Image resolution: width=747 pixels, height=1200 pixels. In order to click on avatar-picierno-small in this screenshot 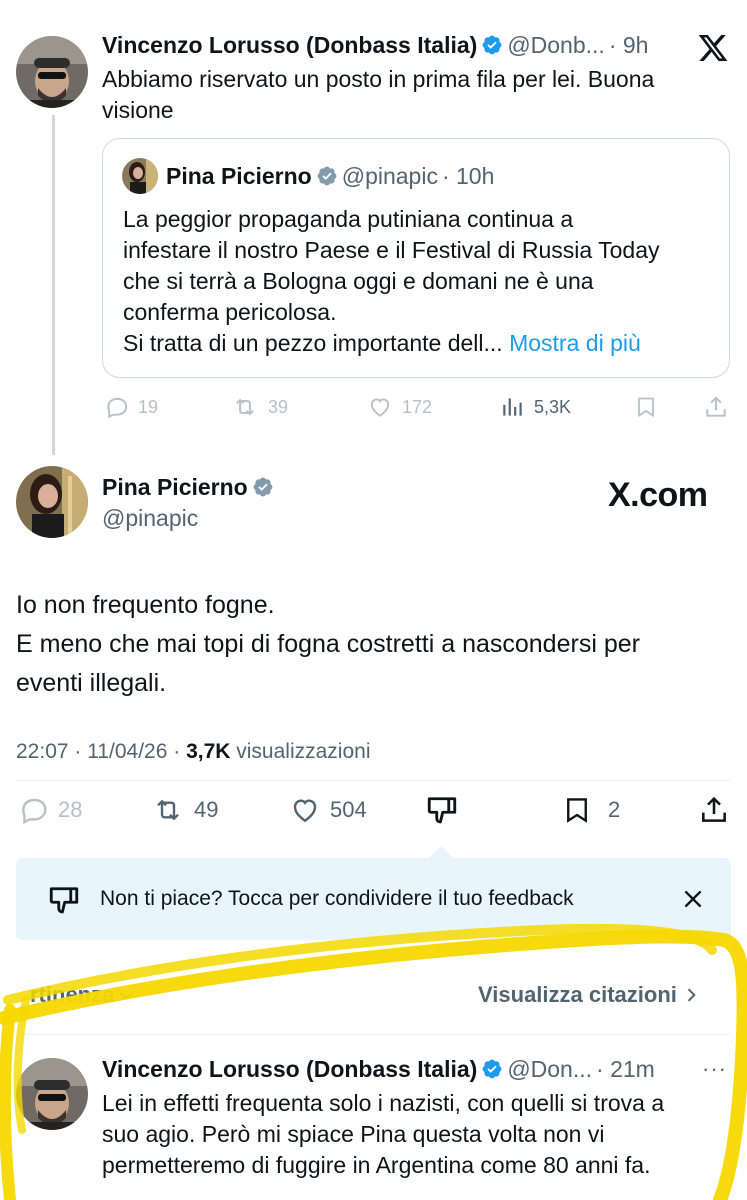, I will do `click(140, 176)`.